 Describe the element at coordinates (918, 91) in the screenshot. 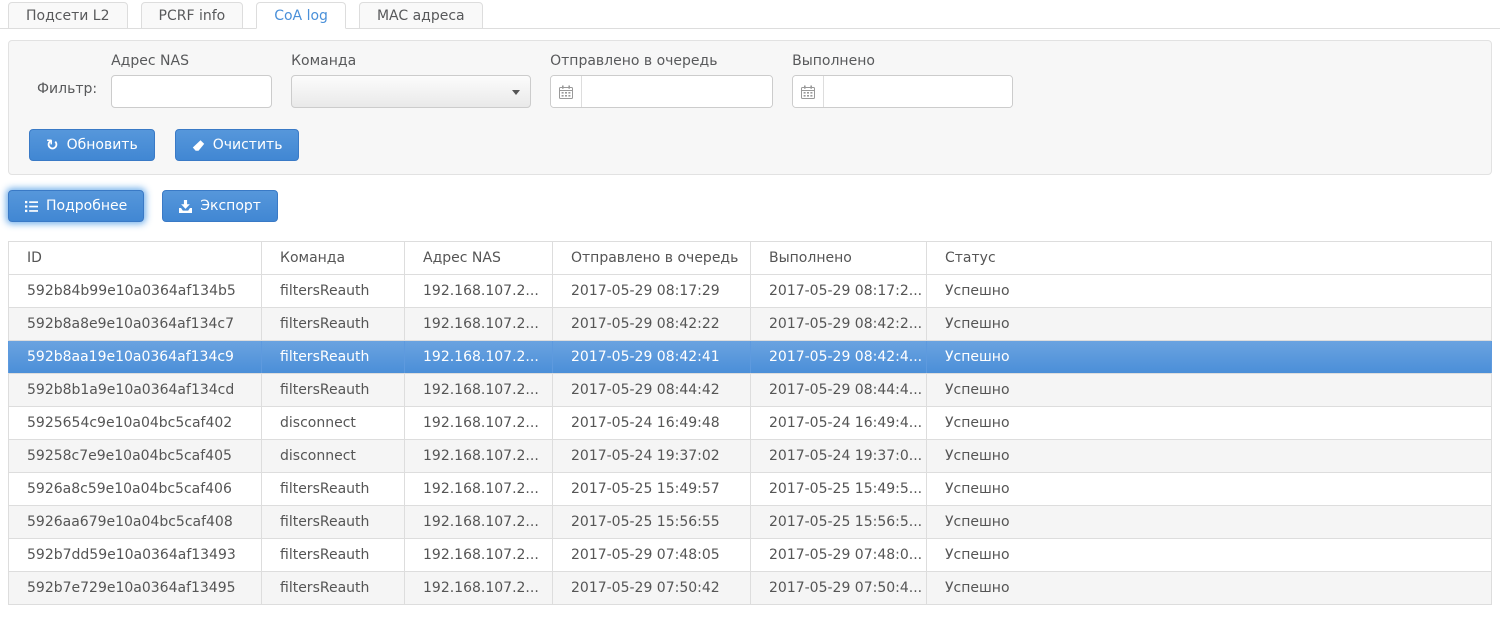

I see `executed-filter-input` at that location.